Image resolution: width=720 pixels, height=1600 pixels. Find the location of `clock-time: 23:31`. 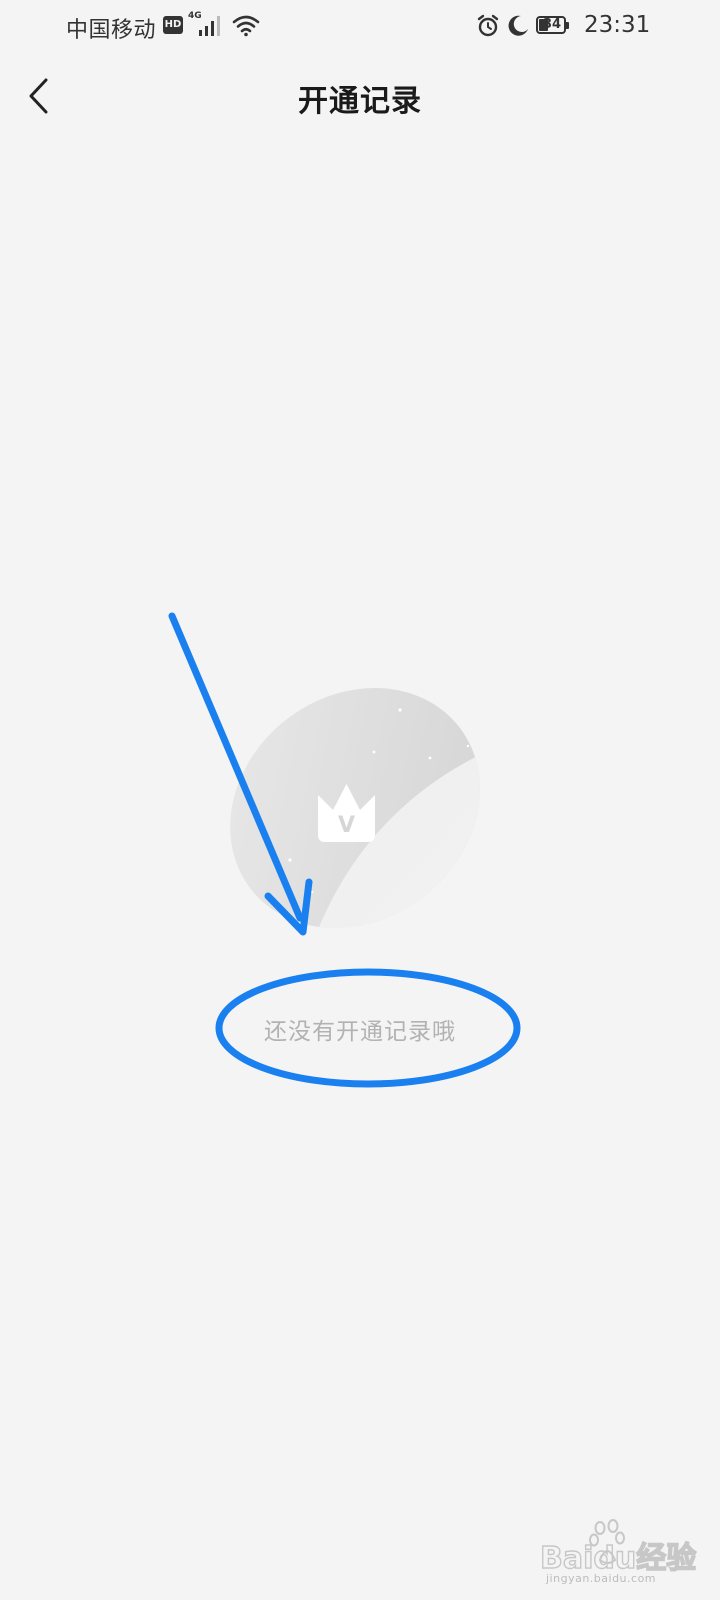

clock-time: 23:31 is located at coordinates (617, 25).